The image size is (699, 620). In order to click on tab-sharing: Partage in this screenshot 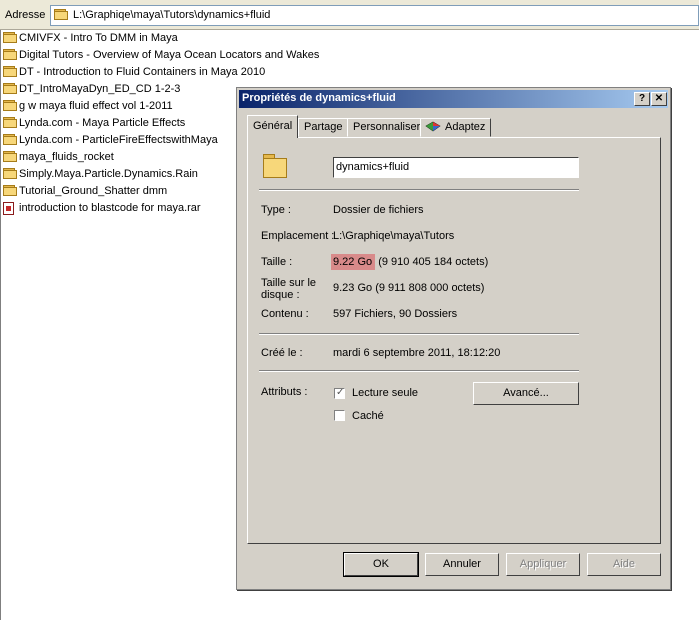, I will do `click(323, 127)`.